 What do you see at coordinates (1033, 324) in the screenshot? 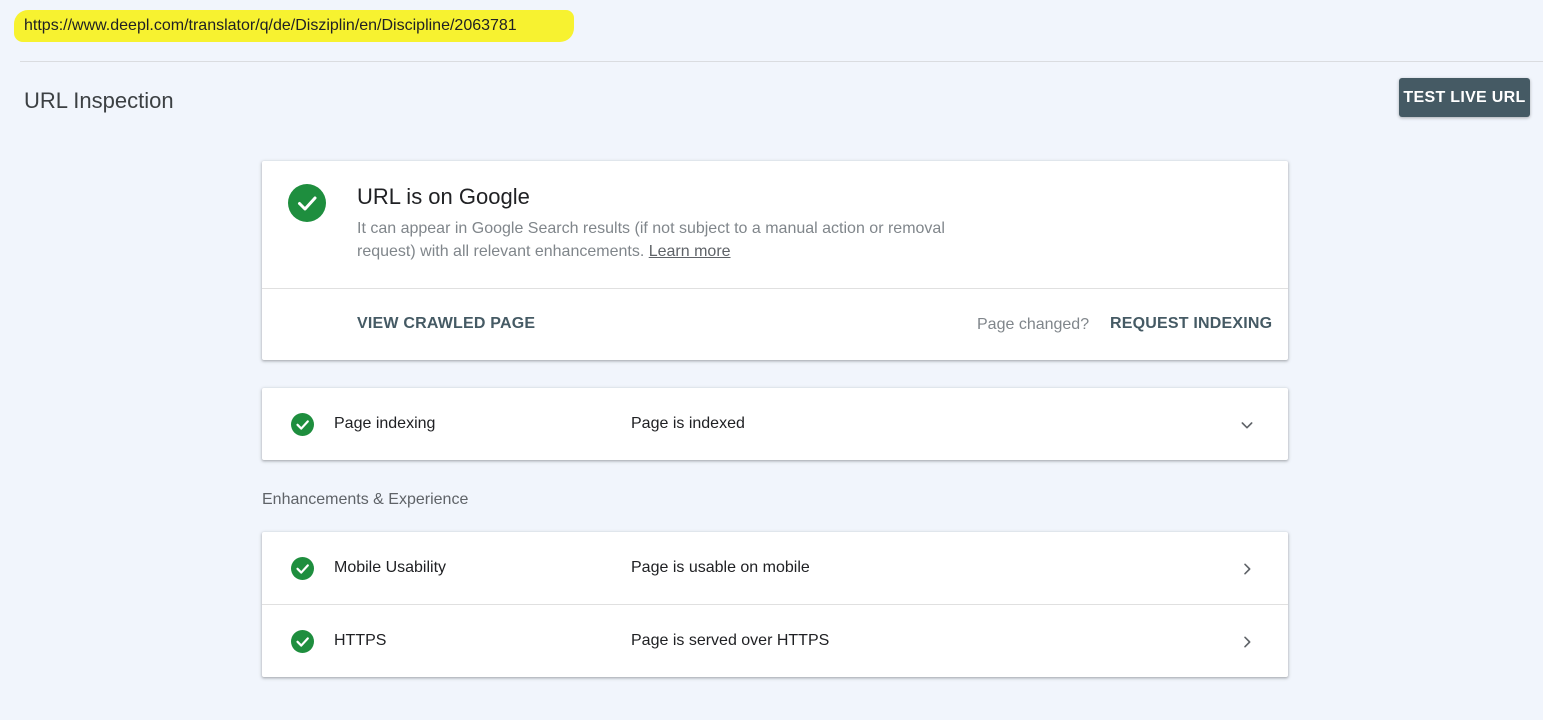
I see `page-changed-label: Page changed?` at bounding box center [1033, 324].